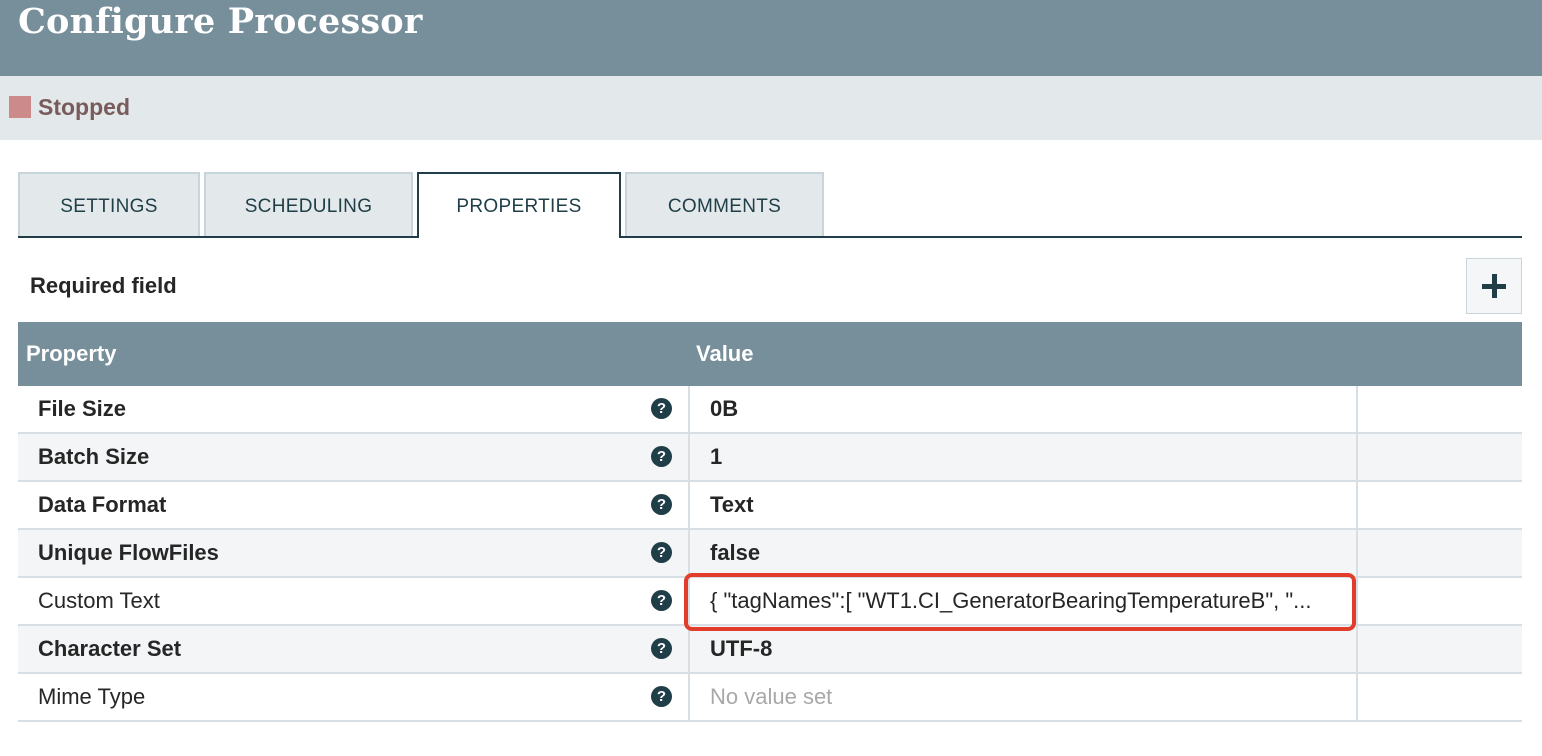 This screenshot has width=1542, height=756. What do you see at coordinates (770, 354) in the screenshot?
I see `table-header: Property Value` at bounding box center [770, 354].